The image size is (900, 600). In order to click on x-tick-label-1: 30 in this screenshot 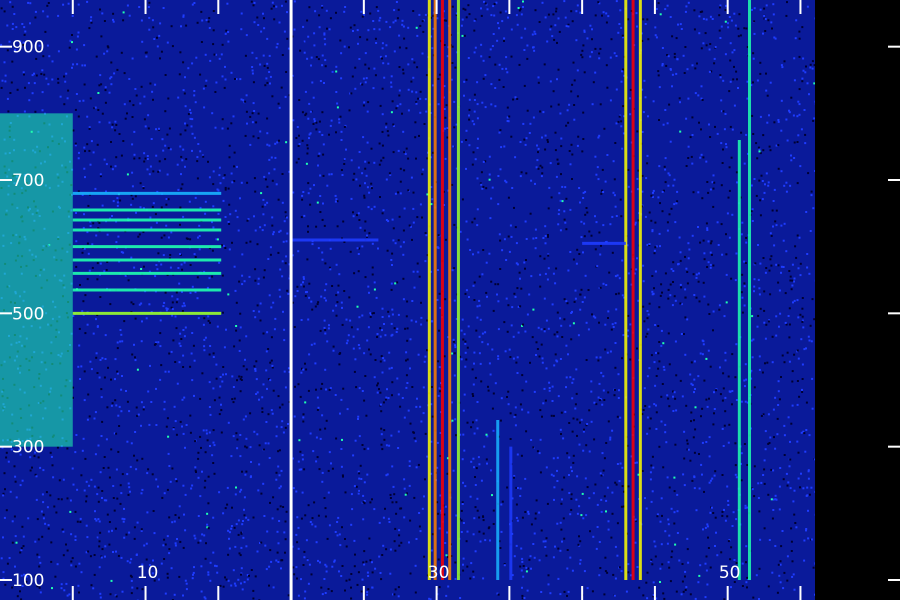, I will do `click(439, 573)`.